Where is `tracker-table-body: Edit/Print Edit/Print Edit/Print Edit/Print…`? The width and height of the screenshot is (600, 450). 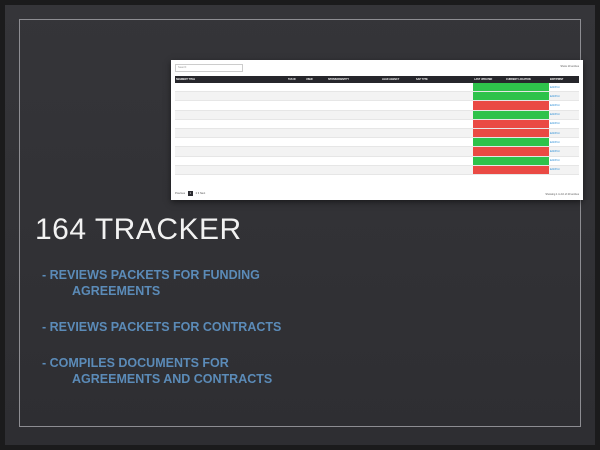
tracker-table-body: Edit/Print Edit/Print Edit/Print Edit/Print… is located at coordinates (377, 129).